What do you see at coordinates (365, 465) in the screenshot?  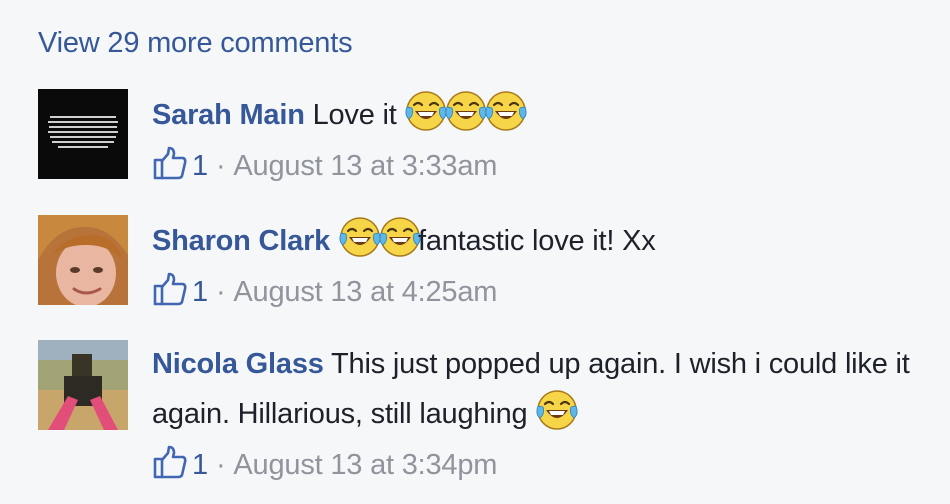 I see `comment-timestamp: August 13 at 3:34pm` at bounding box center [365, 465].